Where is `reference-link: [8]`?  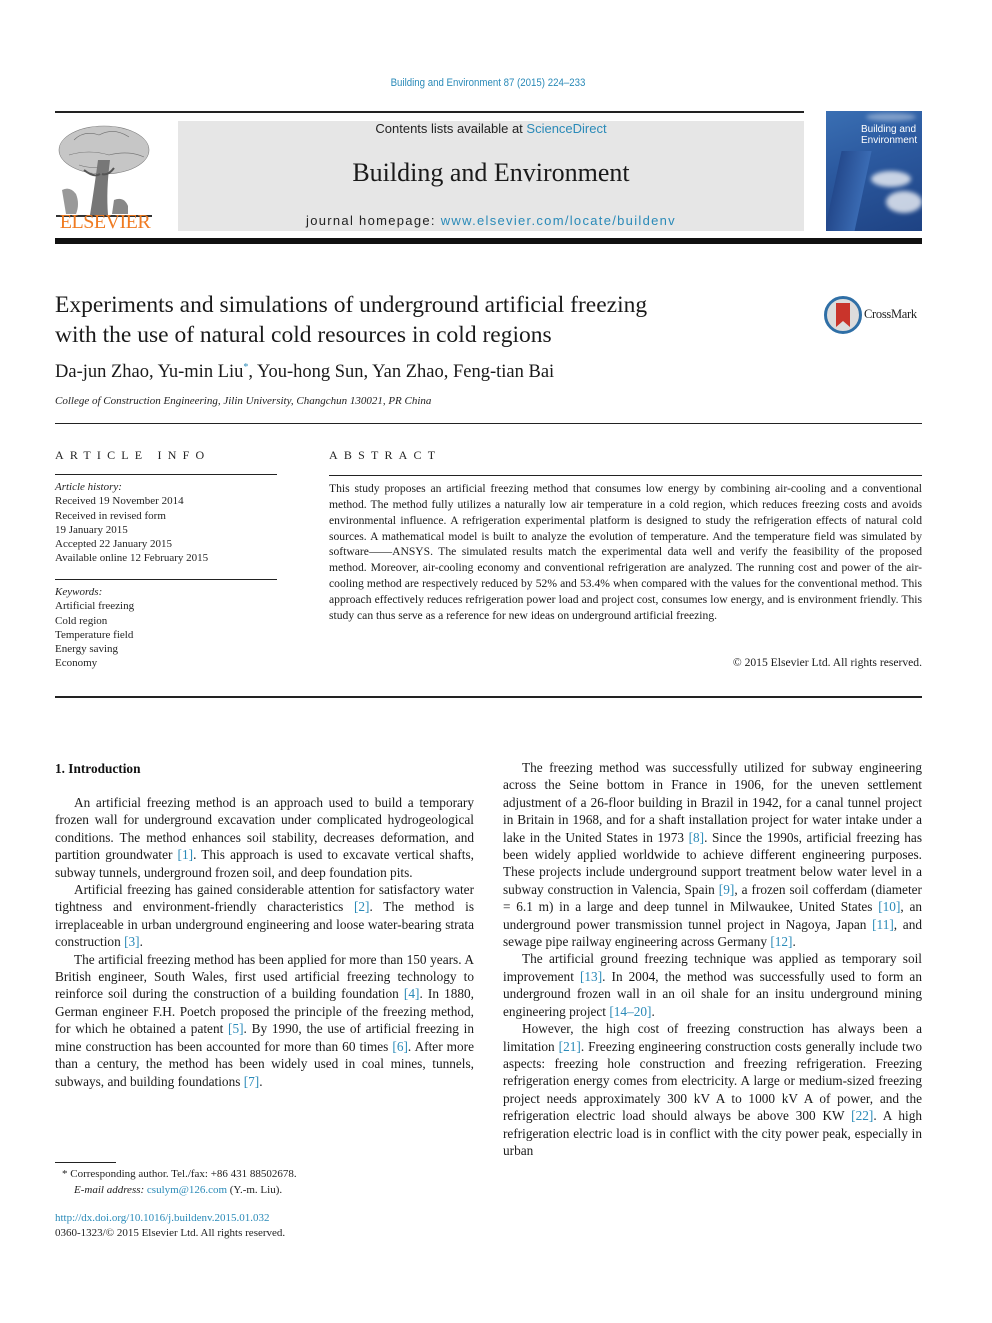
reference-link: [8] is located at coordinates (697, 837).